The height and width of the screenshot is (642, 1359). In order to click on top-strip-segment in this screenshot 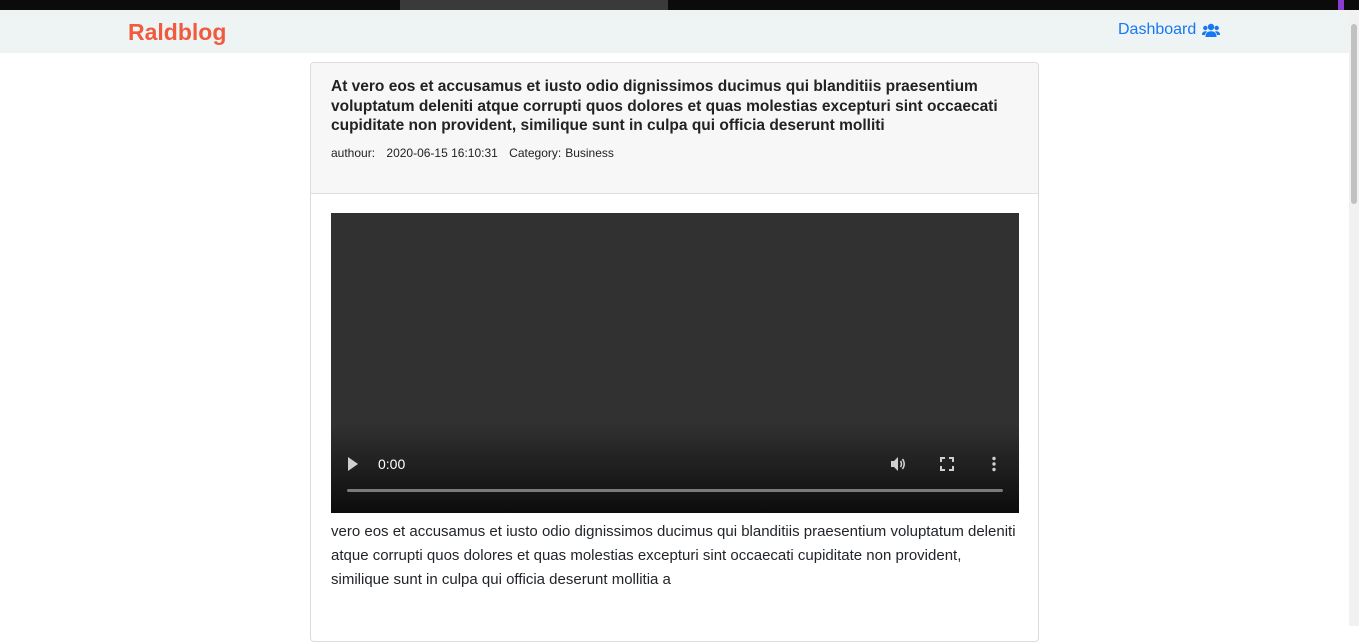, I will do `click(534, 5)`.